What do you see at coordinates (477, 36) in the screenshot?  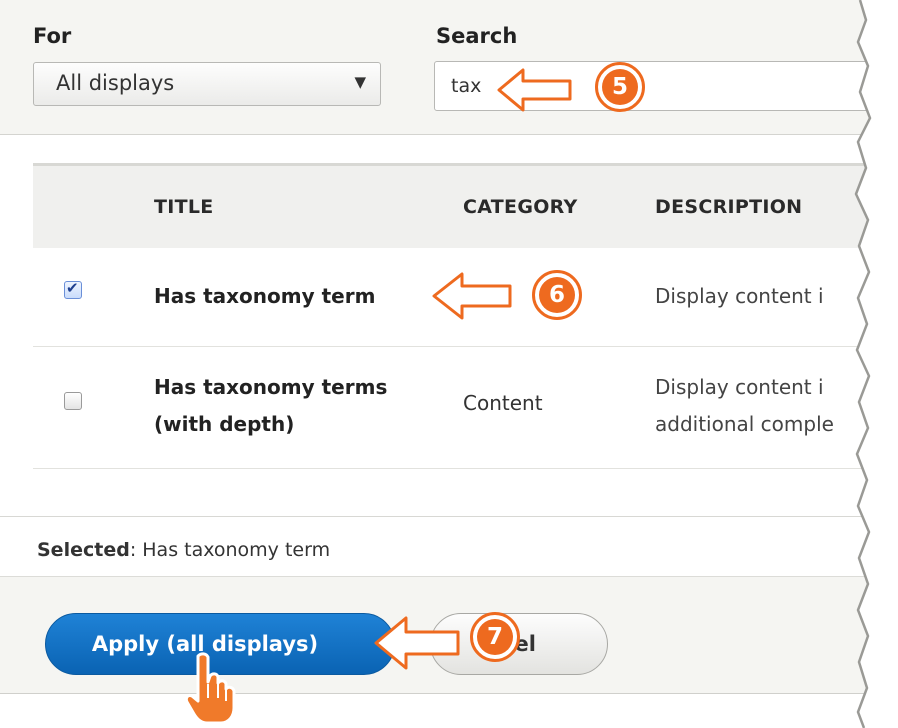 I see `search-label: Search` at bounding box center [477, 36].